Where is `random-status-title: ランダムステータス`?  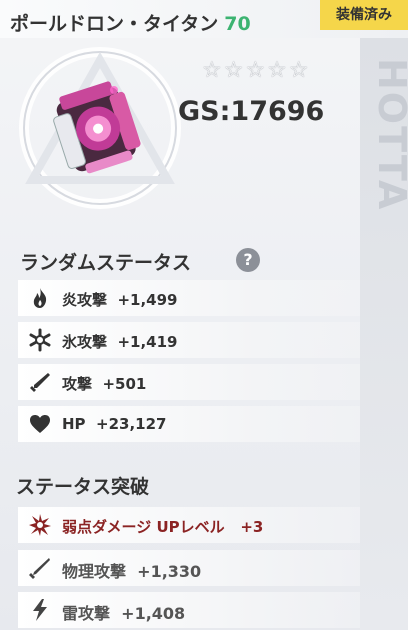
random-status-title: ランダムステータス is located at coordinates (106, 263).